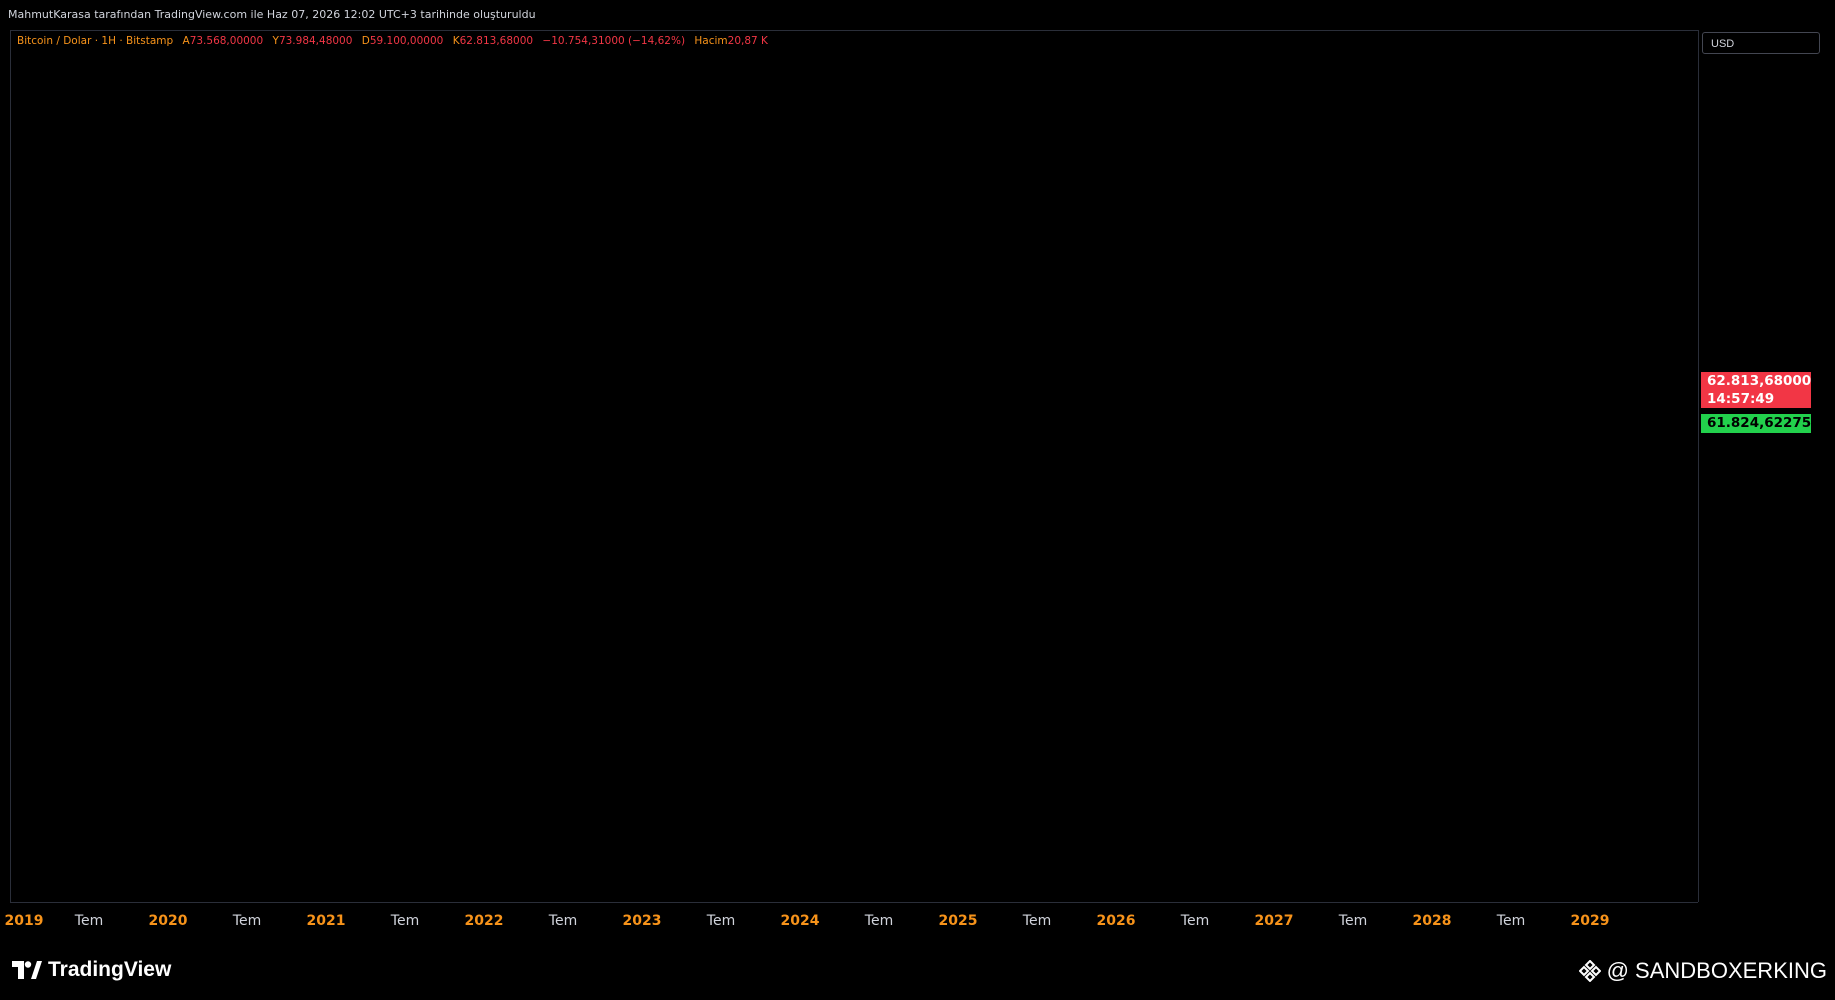  I want to click on time-tick-label: 2029, so click(1590, 921).